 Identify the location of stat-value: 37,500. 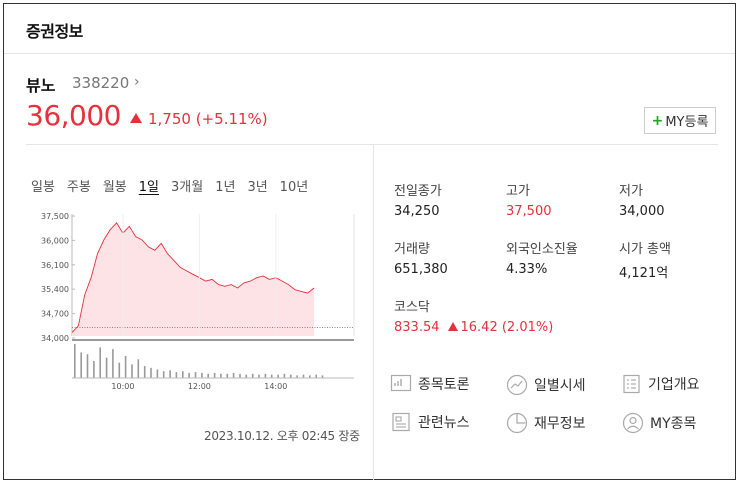
(529, 211).